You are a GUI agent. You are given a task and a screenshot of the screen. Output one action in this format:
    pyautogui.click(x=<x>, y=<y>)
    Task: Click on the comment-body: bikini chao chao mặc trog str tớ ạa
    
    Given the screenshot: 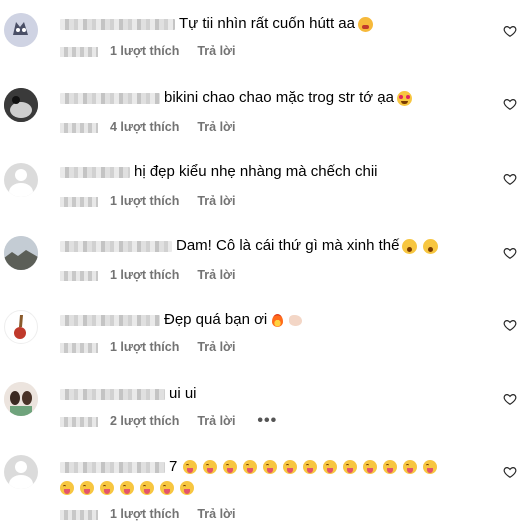 What is the action you would take?
    pyautogui.click(x=236, y=98)
    